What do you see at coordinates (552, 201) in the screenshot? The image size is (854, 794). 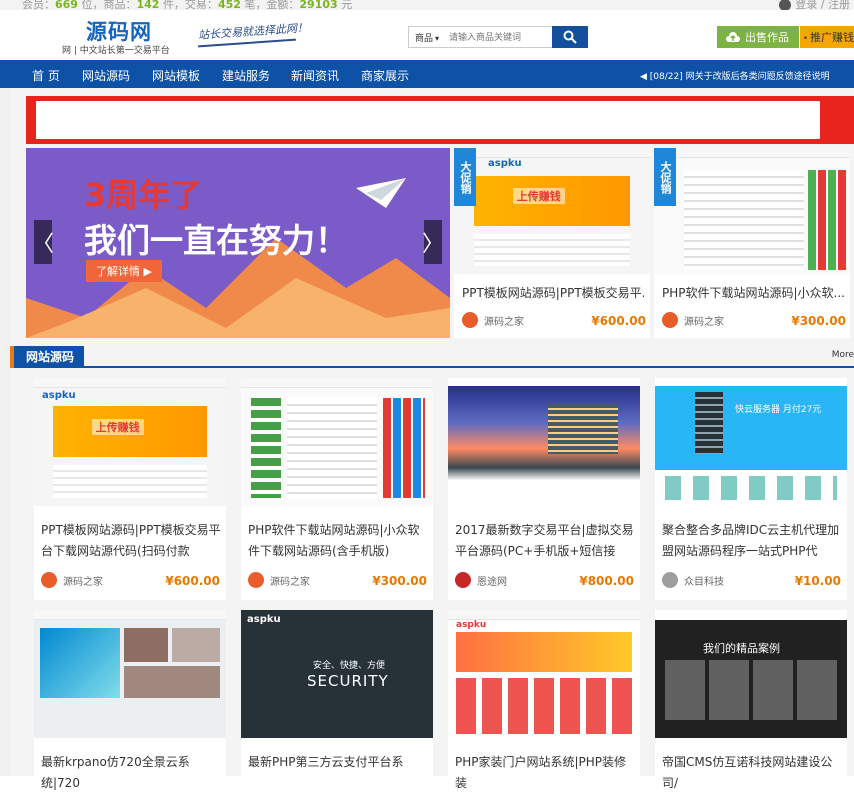 I see `thumb-hero: 上传赚钱` at bounding box center [552, 201].